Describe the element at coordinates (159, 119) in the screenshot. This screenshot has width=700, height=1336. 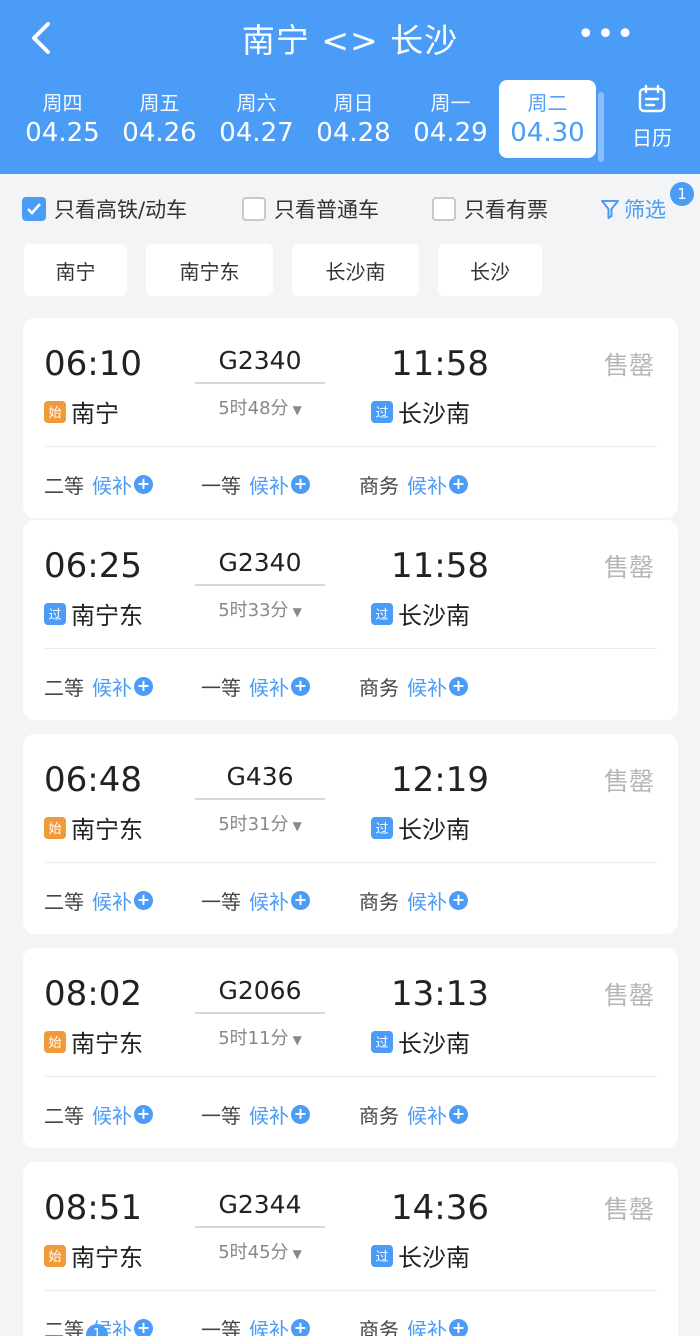
I see `date-tab: 周五 04.26` at that location.